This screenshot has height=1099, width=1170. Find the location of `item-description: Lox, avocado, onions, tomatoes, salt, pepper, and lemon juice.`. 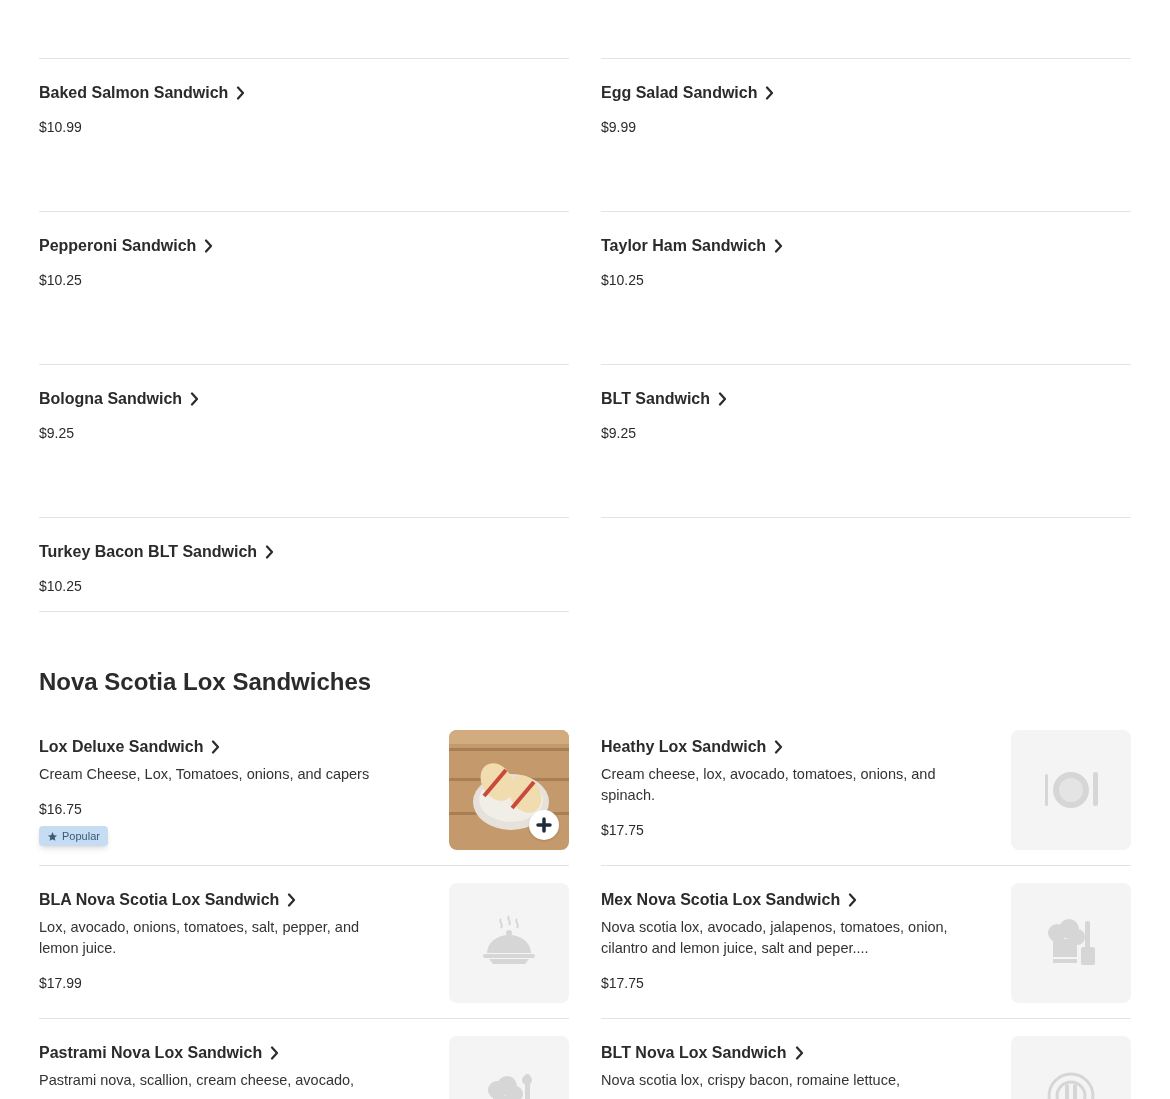

item-description: Lox, avocado, onions, tomatoes, salt, pepper, and lemon juice. is located at coordinates (200, 938).